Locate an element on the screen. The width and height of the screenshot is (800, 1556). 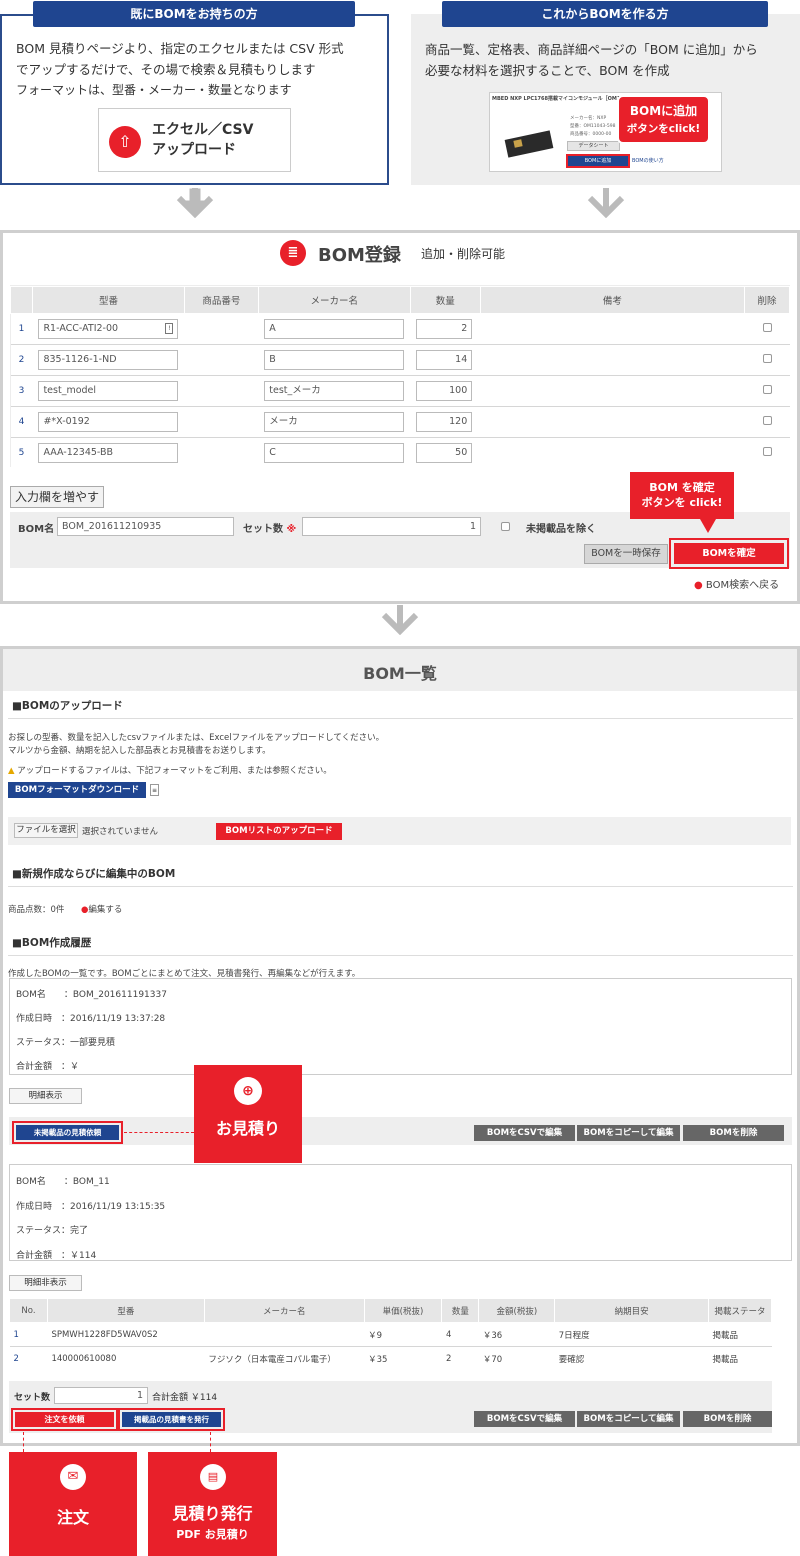
shot-maker: メーカー名：NXP is located at coordinates (588, 118).